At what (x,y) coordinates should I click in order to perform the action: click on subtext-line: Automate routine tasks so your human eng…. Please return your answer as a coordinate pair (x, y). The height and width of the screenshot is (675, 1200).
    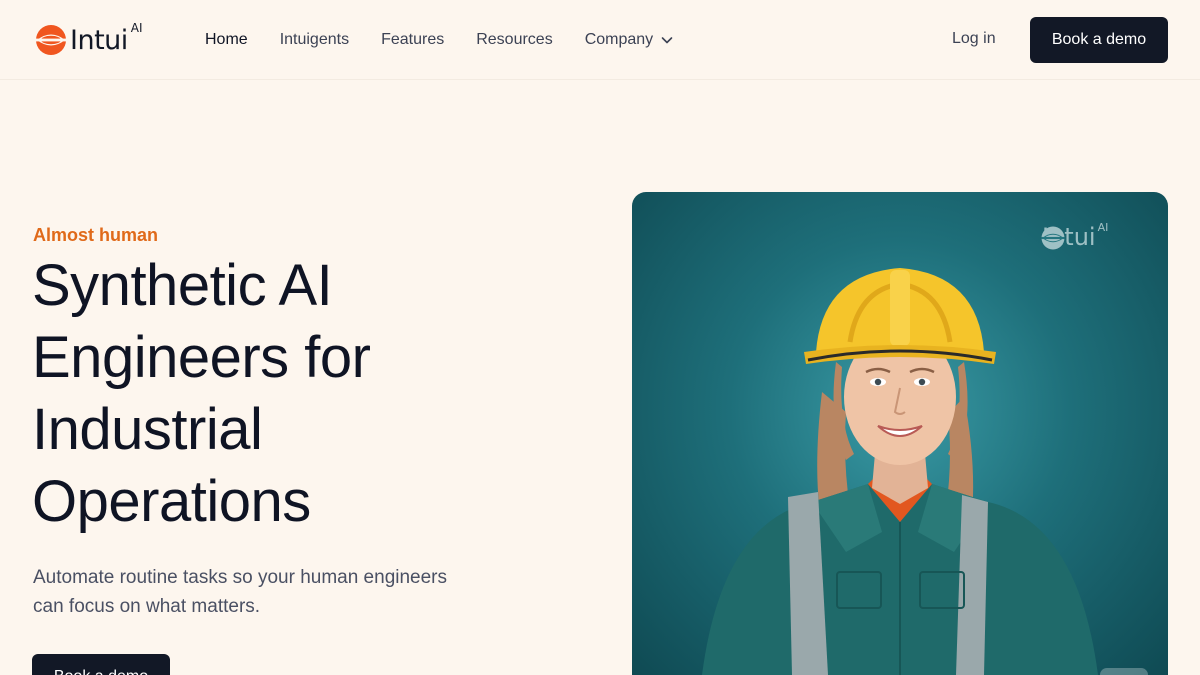
    Looking at the image, I should click on (240, 577).